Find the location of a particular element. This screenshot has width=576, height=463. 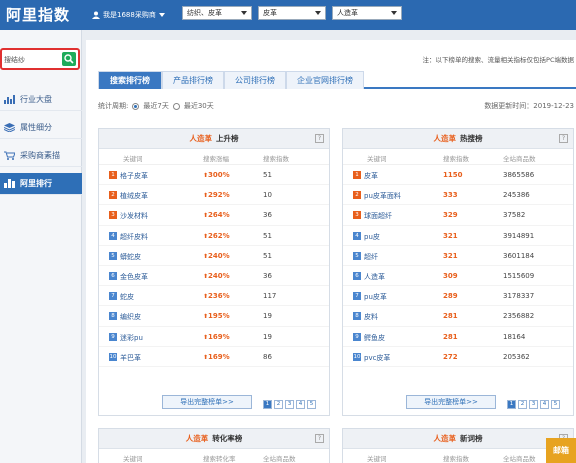

table-header: 关键词 搜索涨幅 搜索指数 is located at coordinates (214, 157).